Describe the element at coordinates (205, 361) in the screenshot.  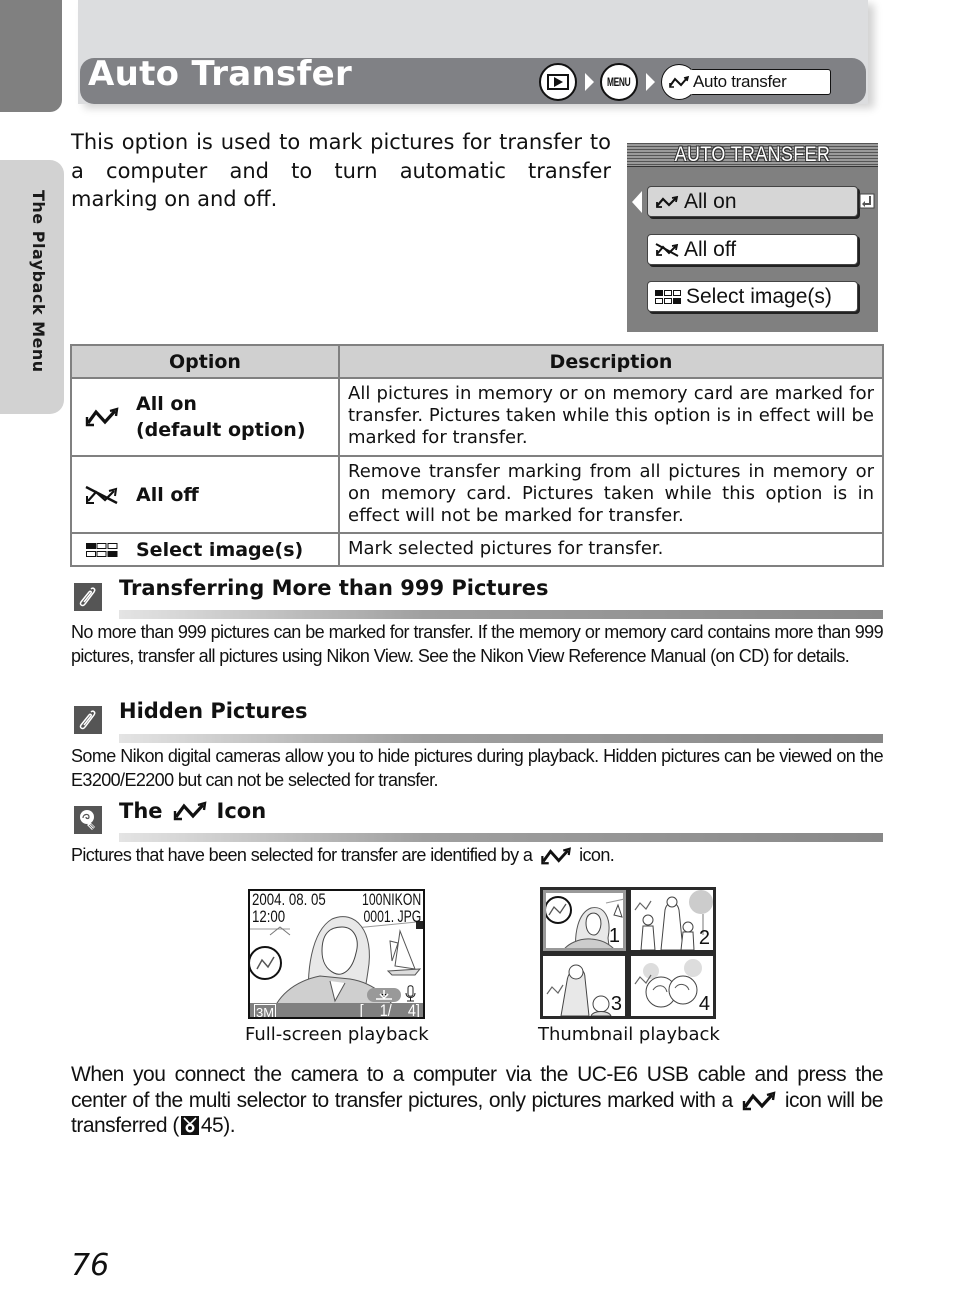
I see `table-header-option: Option` at that location.